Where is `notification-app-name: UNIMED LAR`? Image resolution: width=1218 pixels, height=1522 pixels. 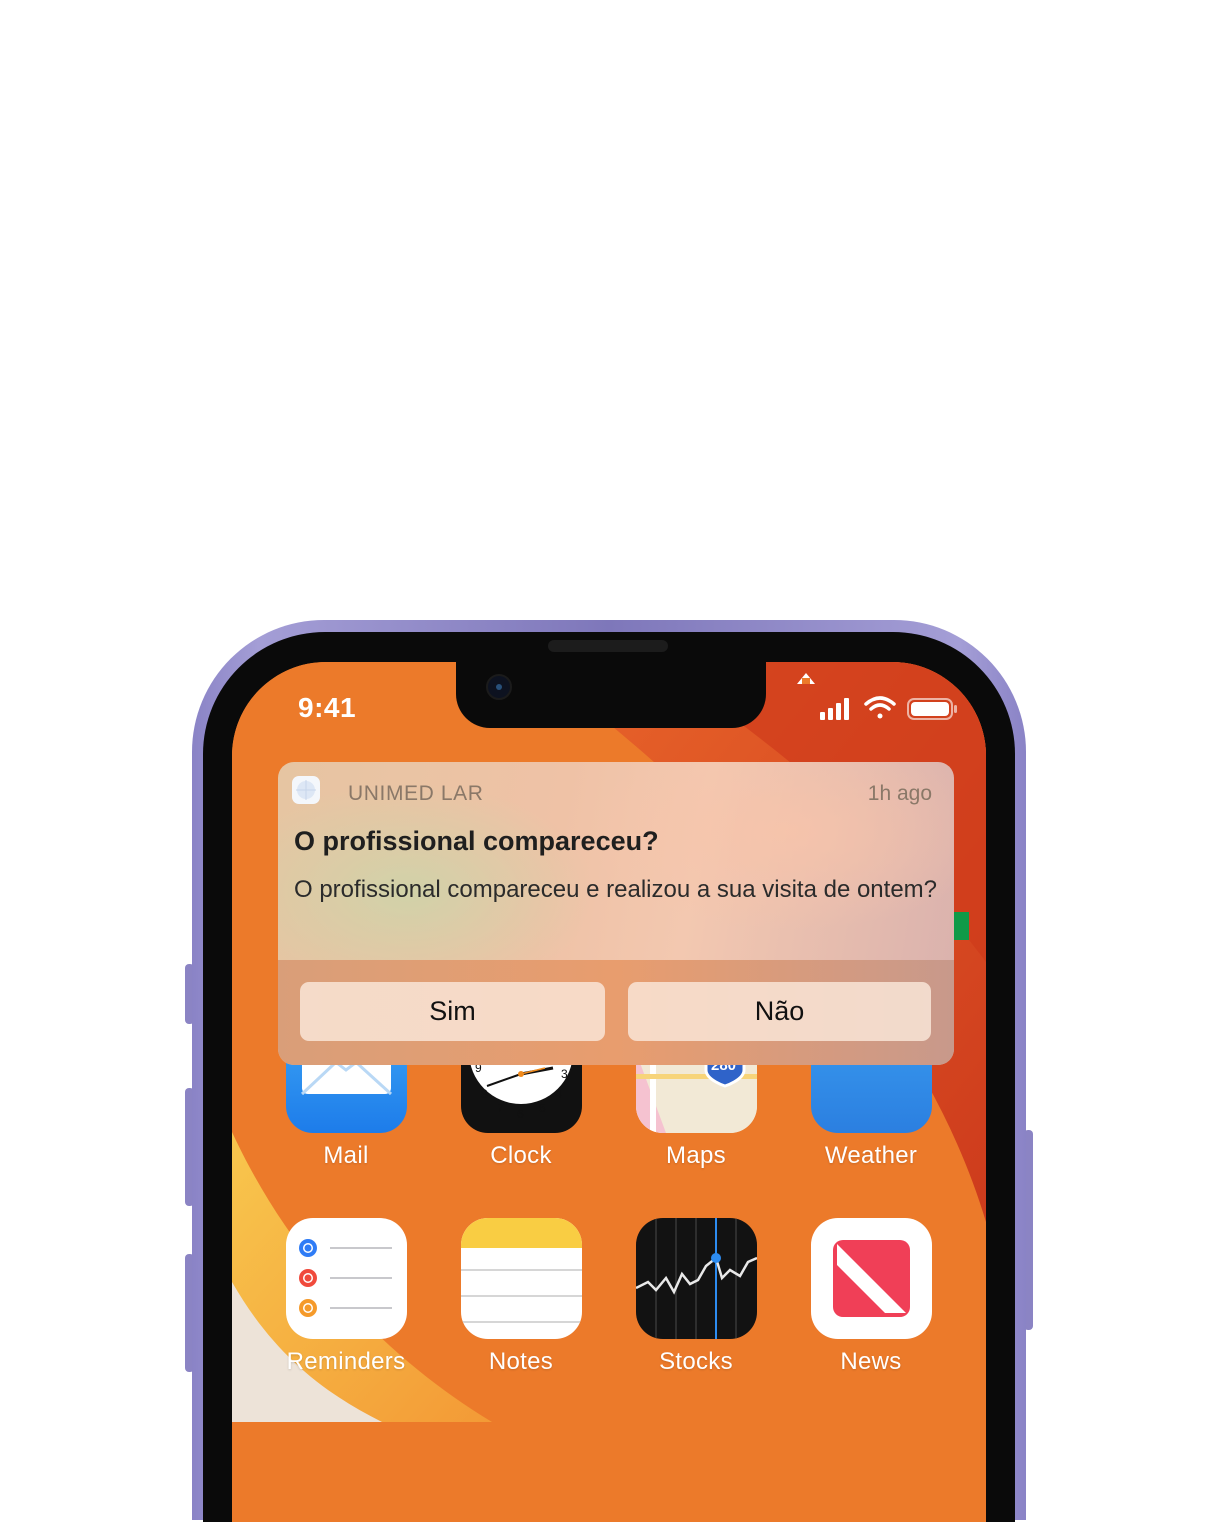
notification-app-name: UNIMED LAR is located at coordinates (416, 793).